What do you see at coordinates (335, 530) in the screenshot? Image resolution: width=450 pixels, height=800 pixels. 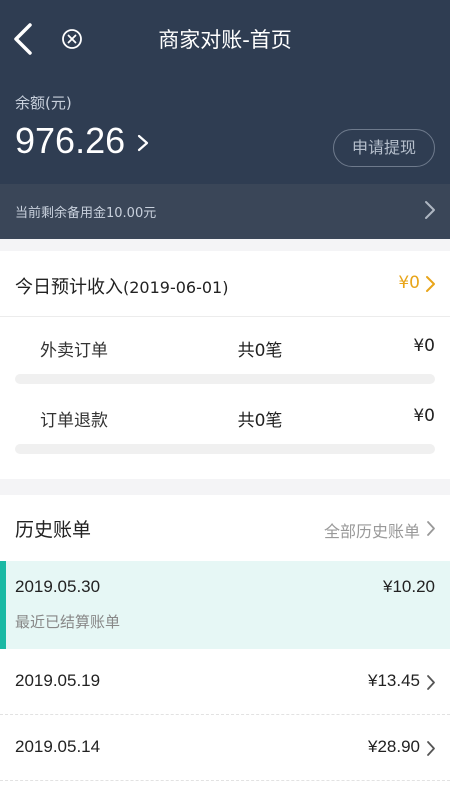 I see `all-history-bills-link: 全部历史账单` at bounding box center [335, 530].